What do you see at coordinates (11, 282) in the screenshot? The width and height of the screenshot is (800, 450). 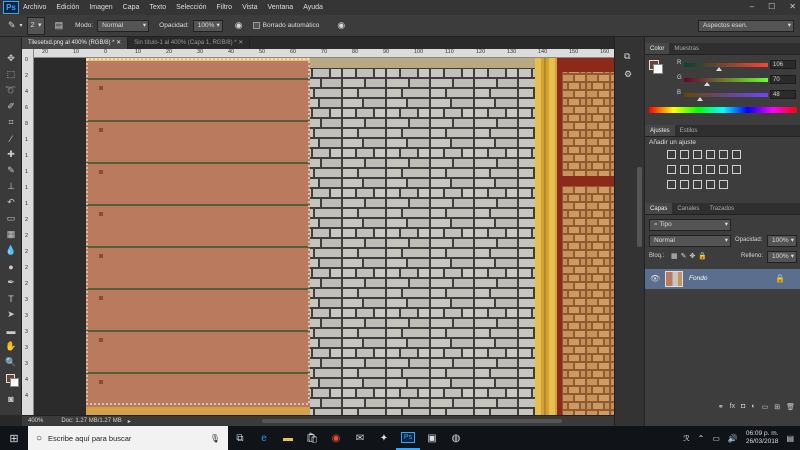 I see `pen-tool-icon: ✒` at bounding box center [11, 282].